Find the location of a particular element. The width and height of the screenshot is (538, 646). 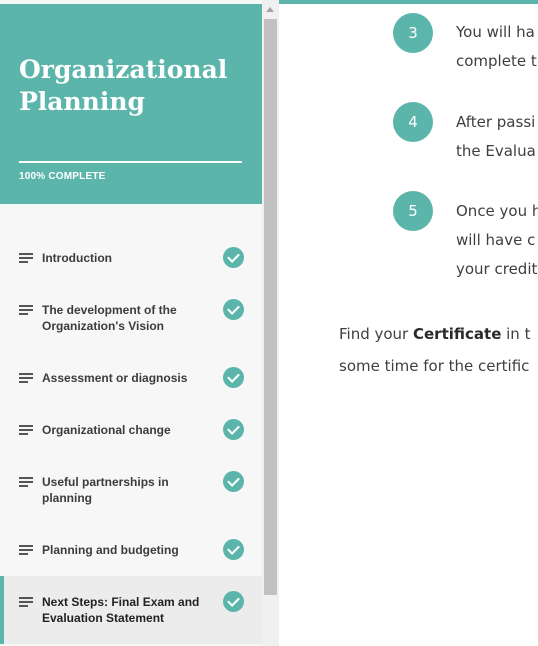

content-top-border is located at coordinates (408, 2).